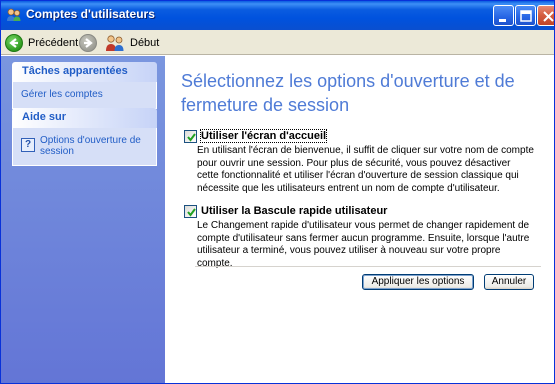 This screenshot has width=555, height=384. I want to click on home-users-icon, so click(115, 43).